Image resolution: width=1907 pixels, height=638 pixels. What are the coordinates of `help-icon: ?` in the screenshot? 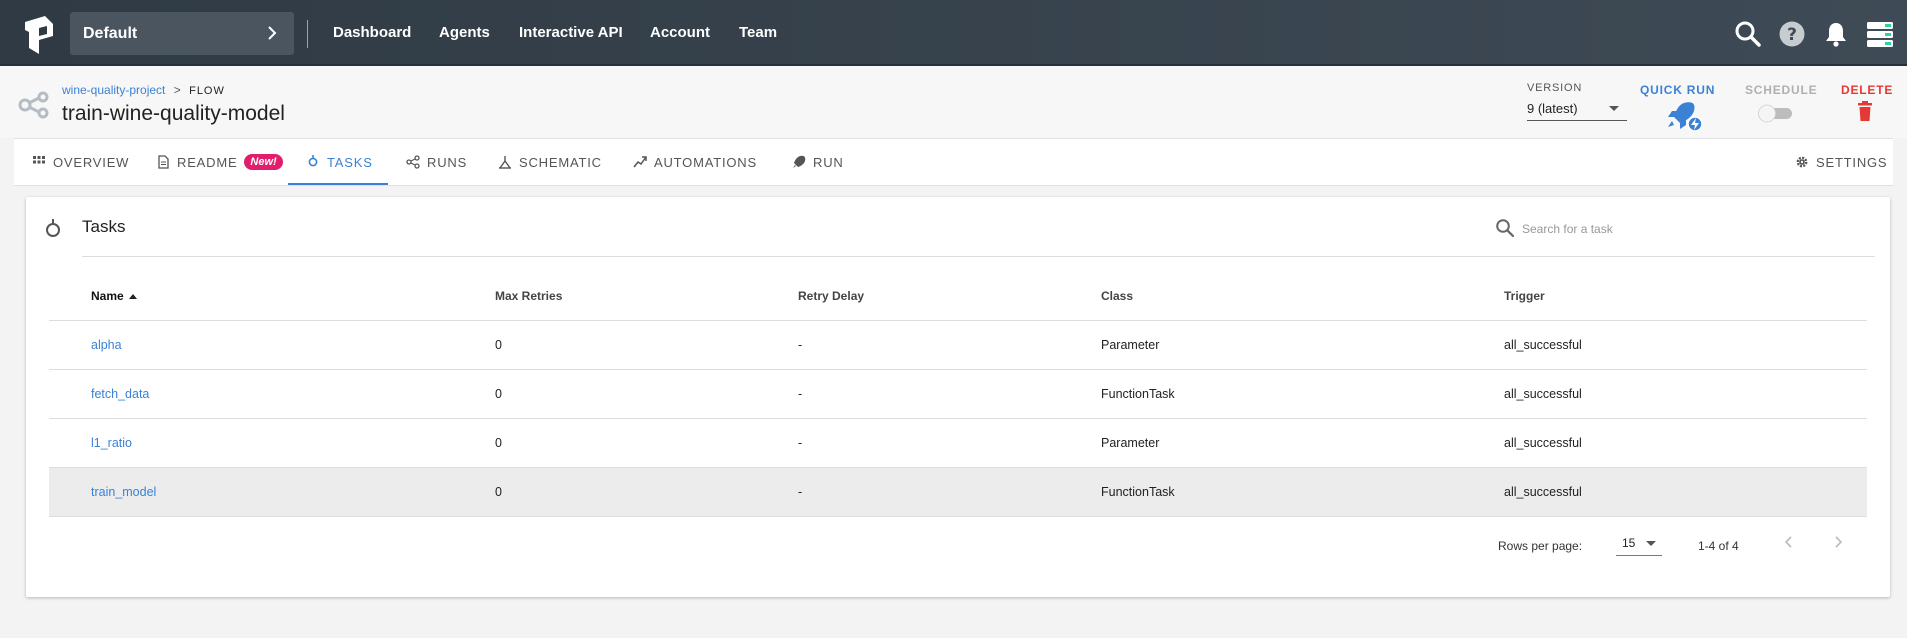 It's located at (1792, 34).